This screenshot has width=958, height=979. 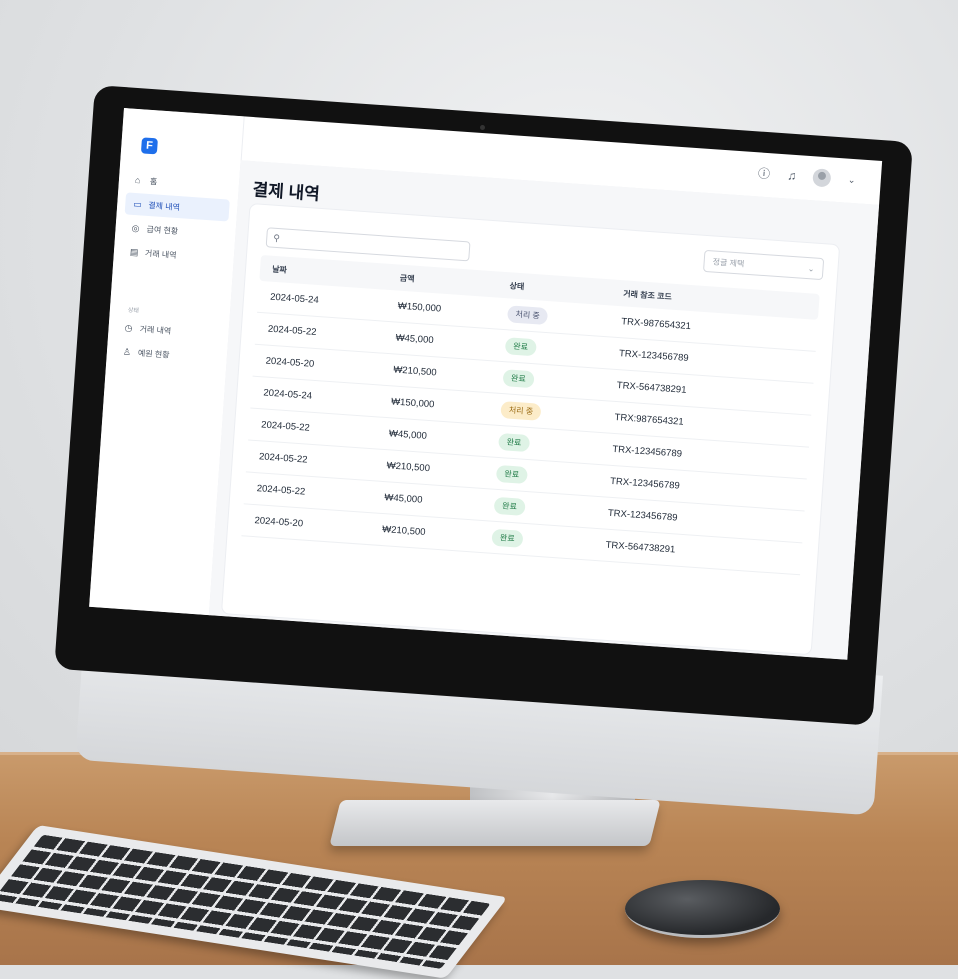 I want to click on monitor-stand-base, so click(x=495, y=823).